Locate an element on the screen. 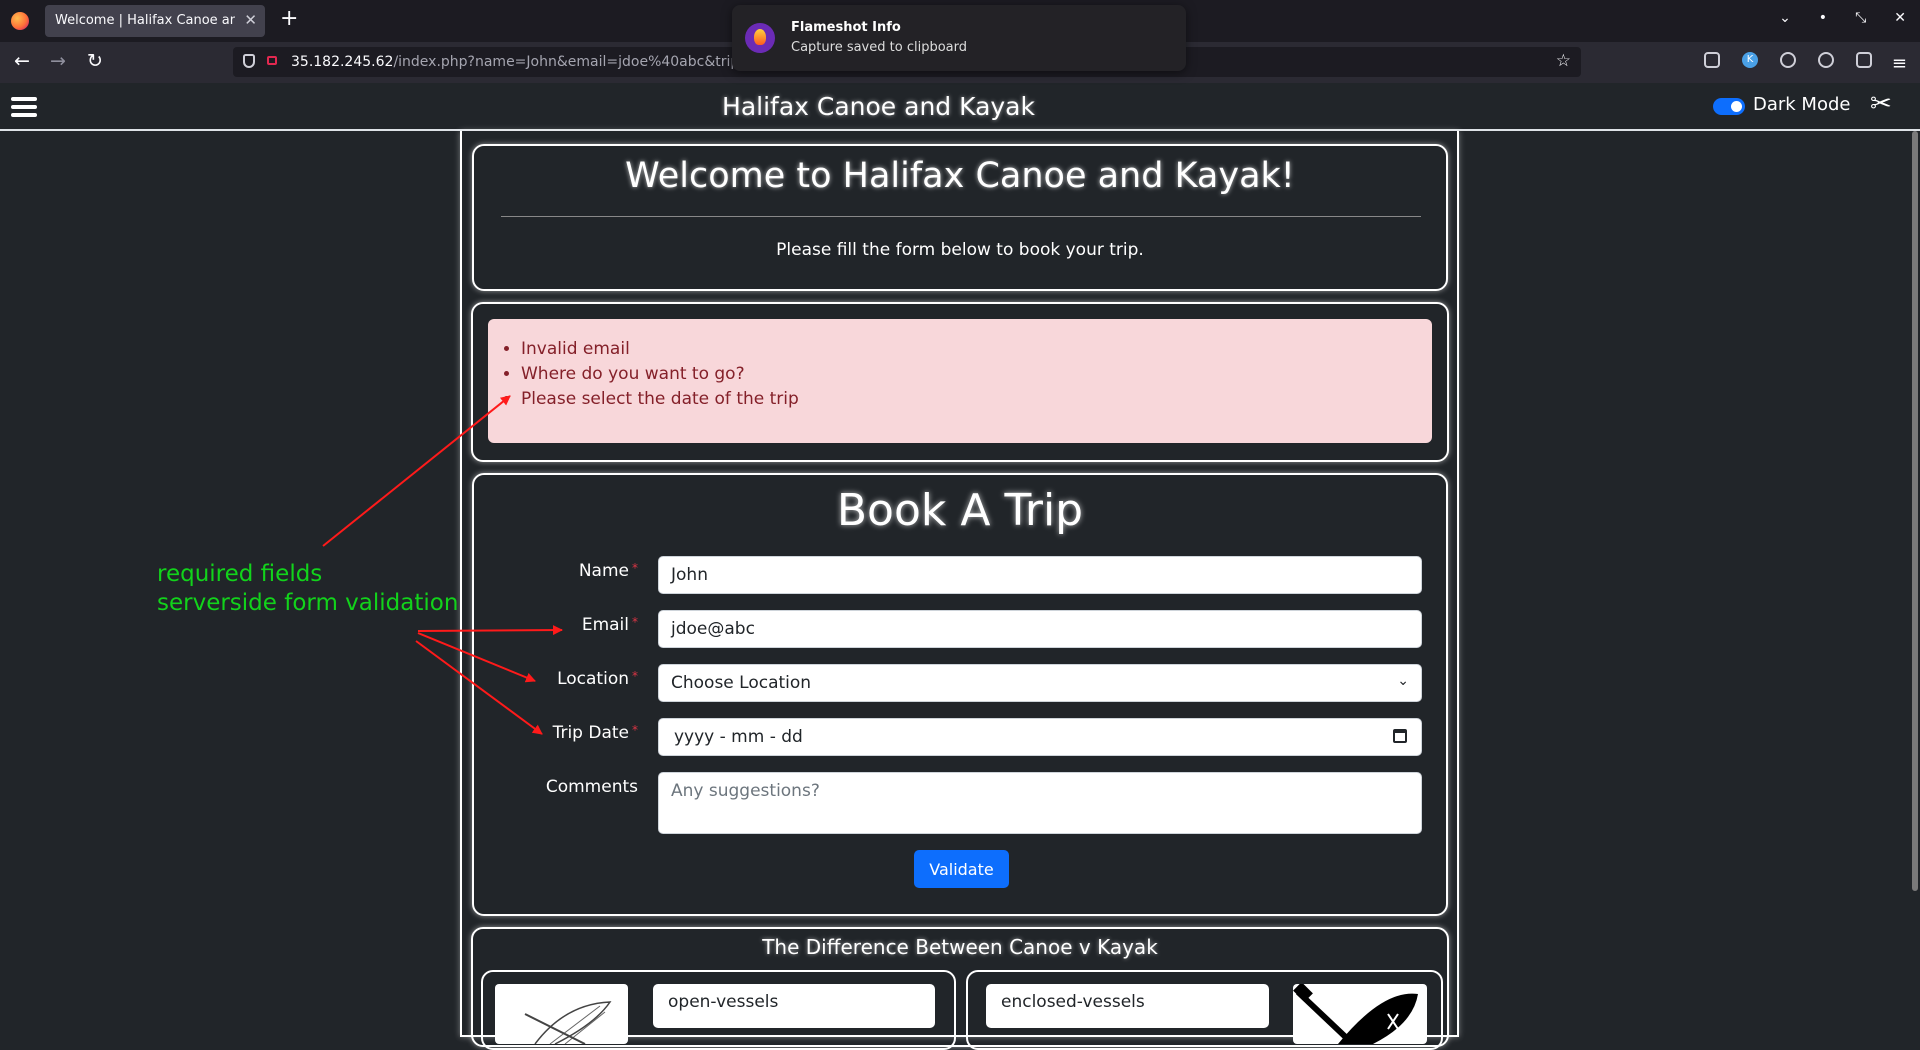 This screenshot has width=1920, height=1050. arrow-to-error-list is located at coordinates (416, 471).